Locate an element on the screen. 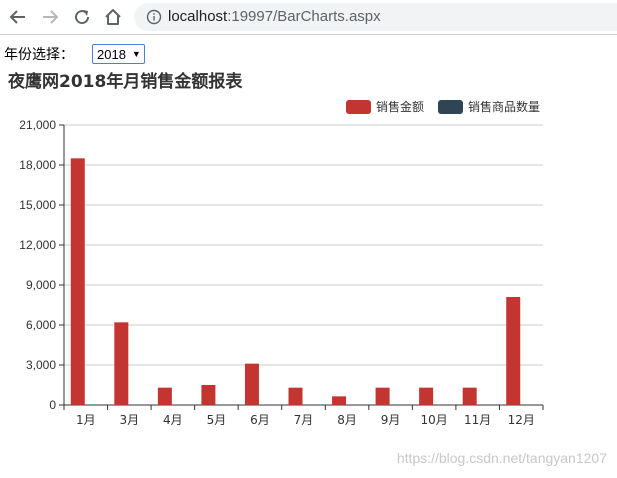 This screenshot has width=617, height=478. reload-button is located at coordinates (82, 17).